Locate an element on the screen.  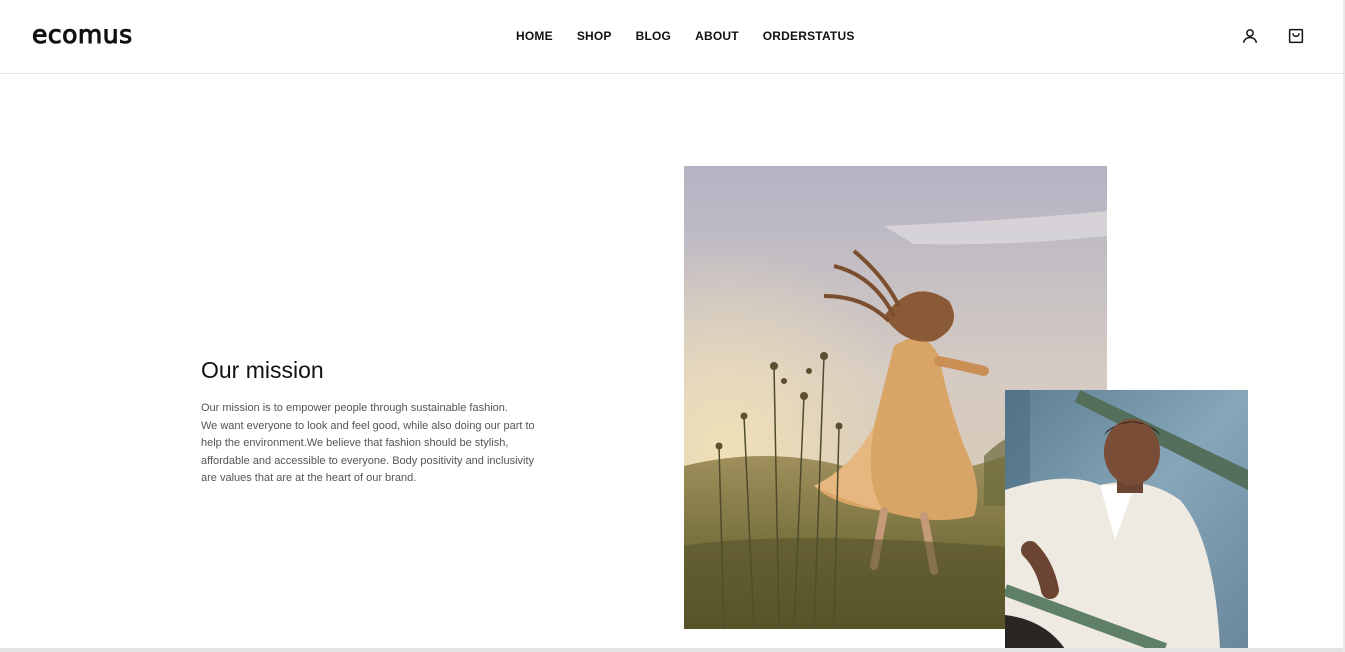
site-header: ecomus HOME SHOP BLOG ABOUT ORDERSTATUS is located at coordinates (671, 37).